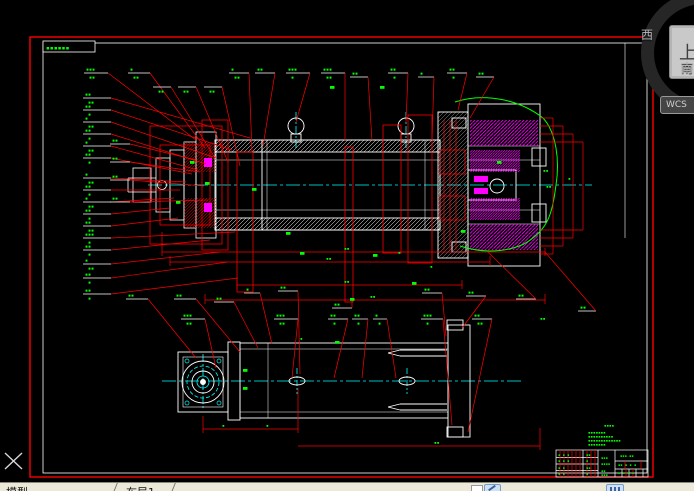 This screenshot has width=694, height=491. I want to click on part-label: ▪▪ ▪▪, so click(480, 373).